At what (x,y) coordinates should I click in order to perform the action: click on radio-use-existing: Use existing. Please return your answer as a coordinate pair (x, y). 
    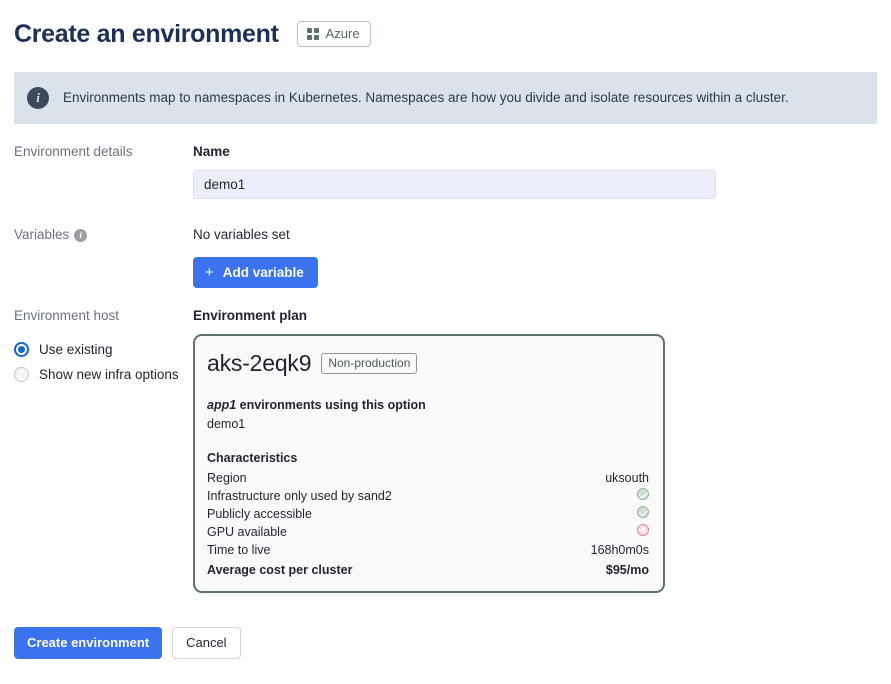
    Looking at the image, I should click on (96, 349).